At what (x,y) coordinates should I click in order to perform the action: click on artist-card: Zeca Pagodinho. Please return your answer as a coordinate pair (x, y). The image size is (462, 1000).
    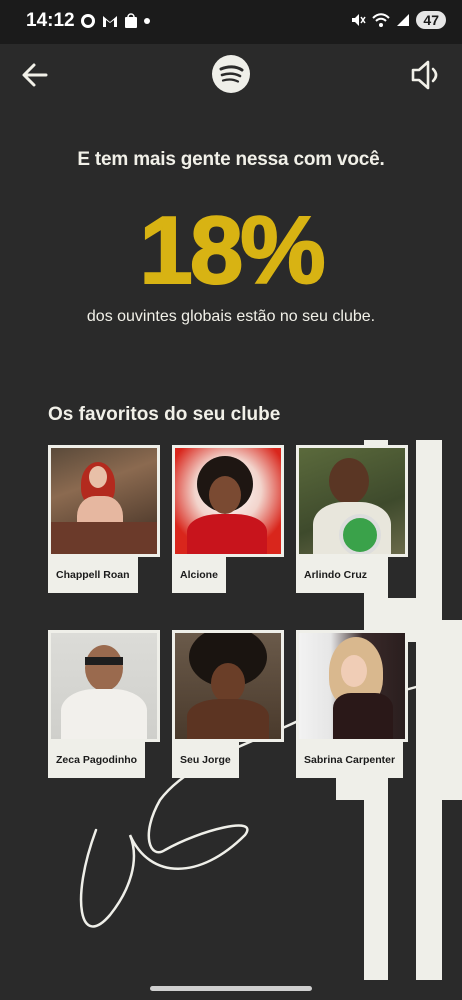
    Looking at the image, I should click on (104, 704).